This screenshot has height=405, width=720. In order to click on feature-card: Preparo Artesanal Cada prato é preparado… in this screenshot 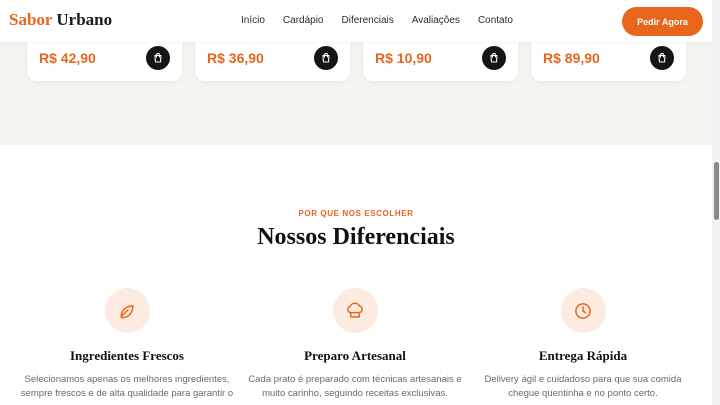, I will do `click(355, 344)`.